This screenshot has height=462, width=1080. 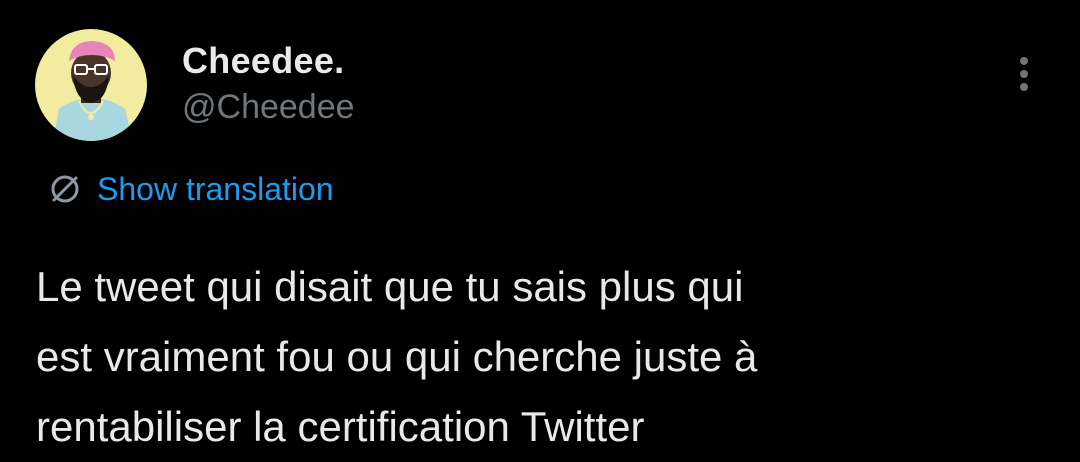 I want to click on more-options-button, so click(x=1024, y=74).